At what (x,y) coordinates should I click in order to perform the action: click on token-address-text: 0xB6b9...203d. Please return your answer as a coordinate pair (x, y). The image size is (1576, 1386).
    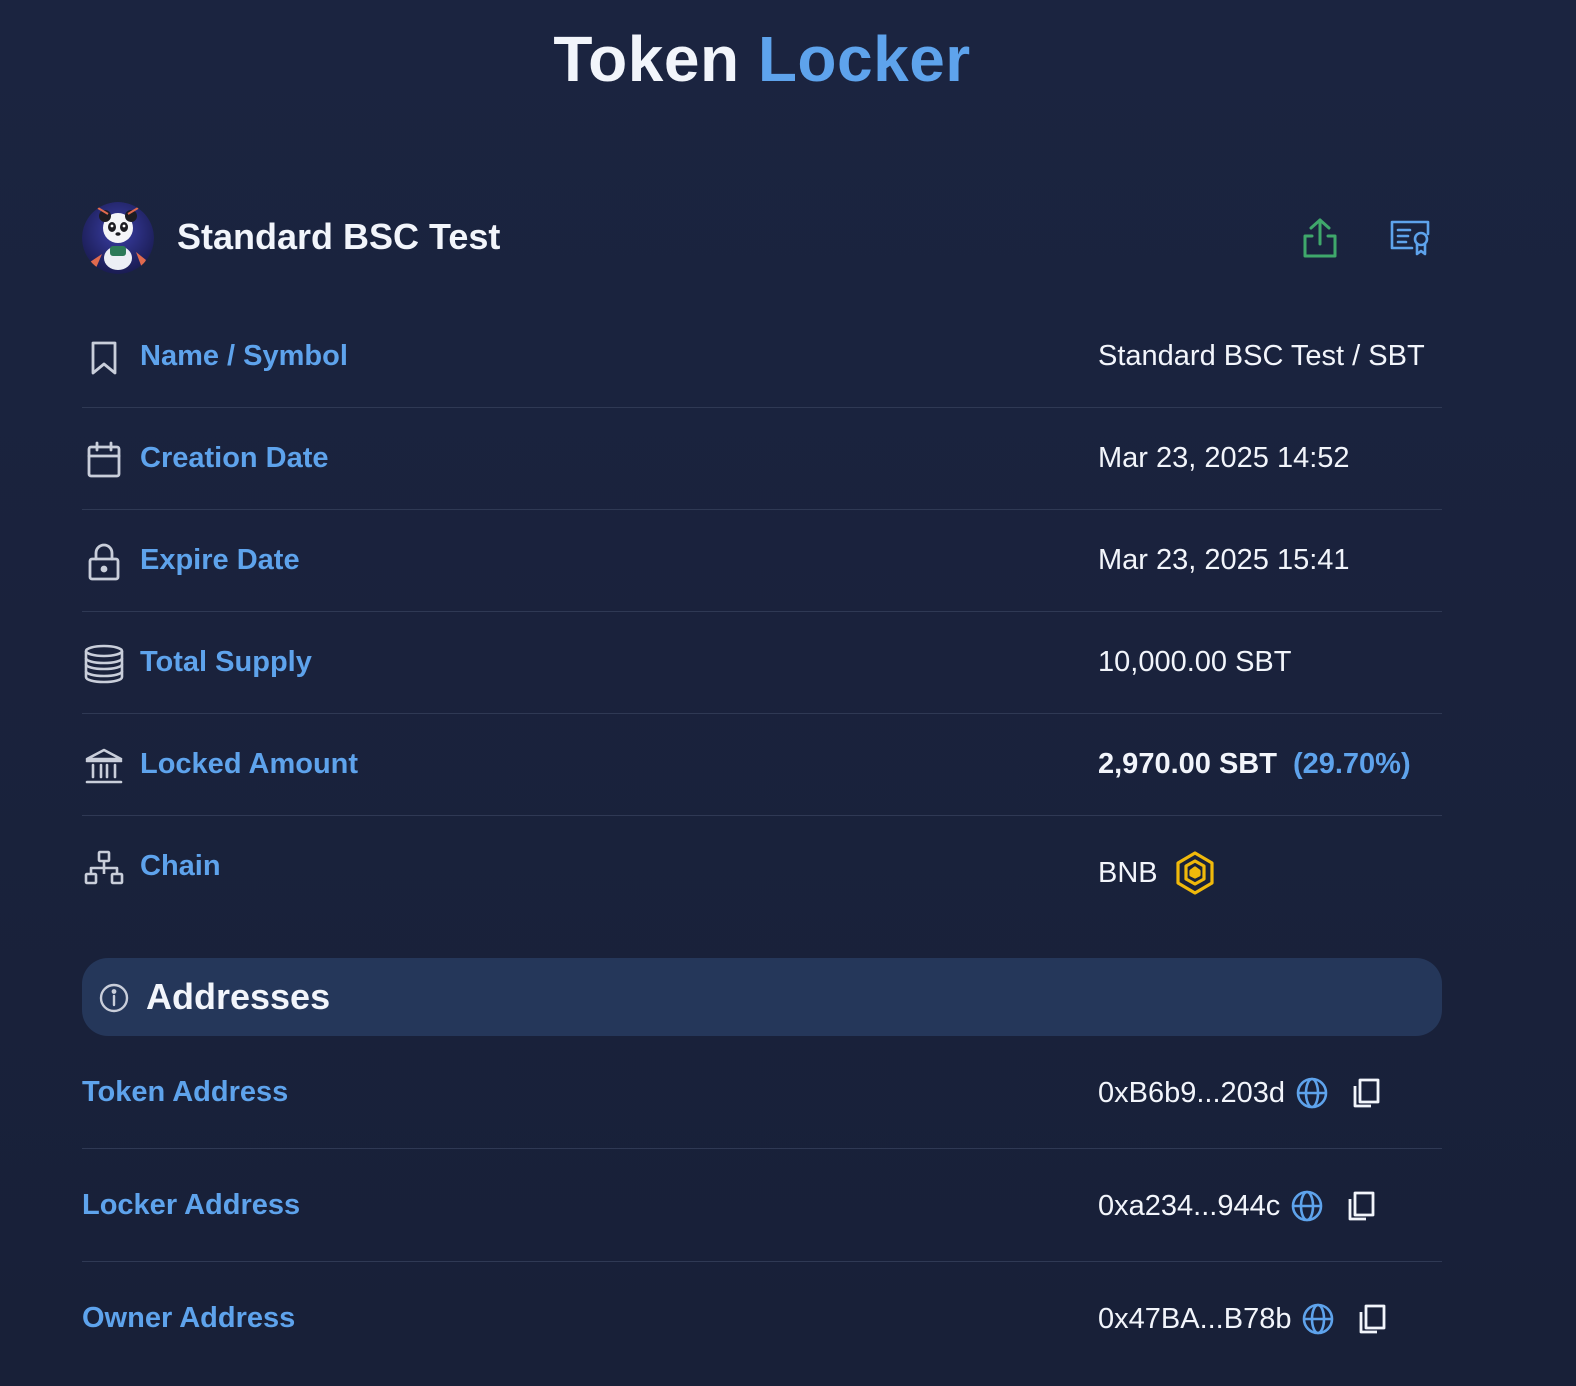
    Looking at the image, I should click on (1192, 1092).